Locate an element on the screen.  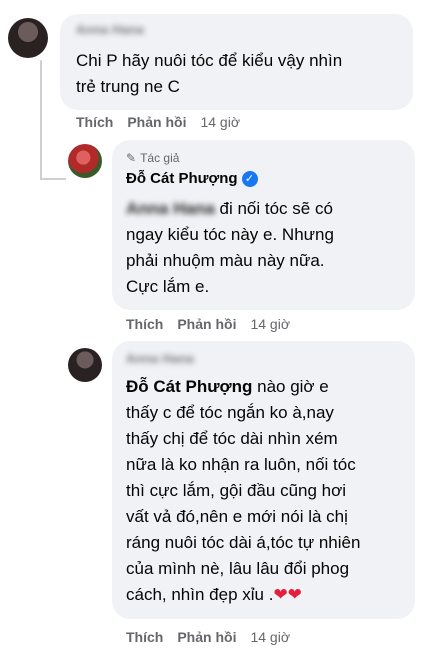
author-tag-label: Tác giả is located at coordinates (160, 158).